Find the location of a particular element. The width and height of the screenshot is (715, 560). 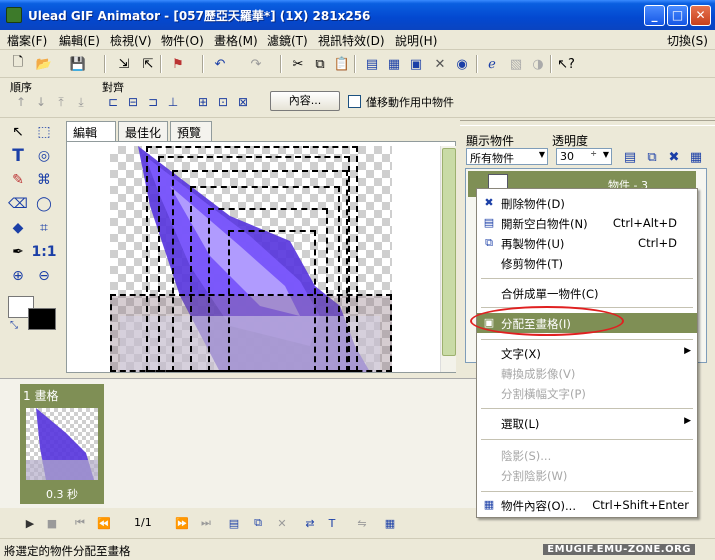

export-icon: ▧ is located at coordinates (516, 64).